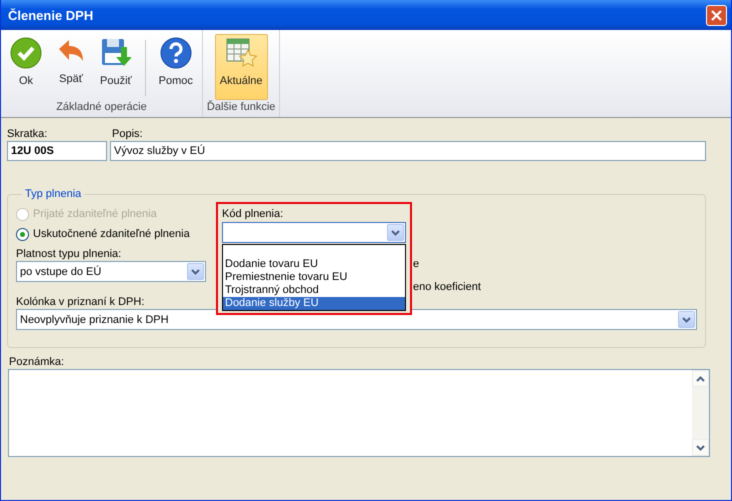  I want to click on window-title: Členenie DPH, so click(51, 15).